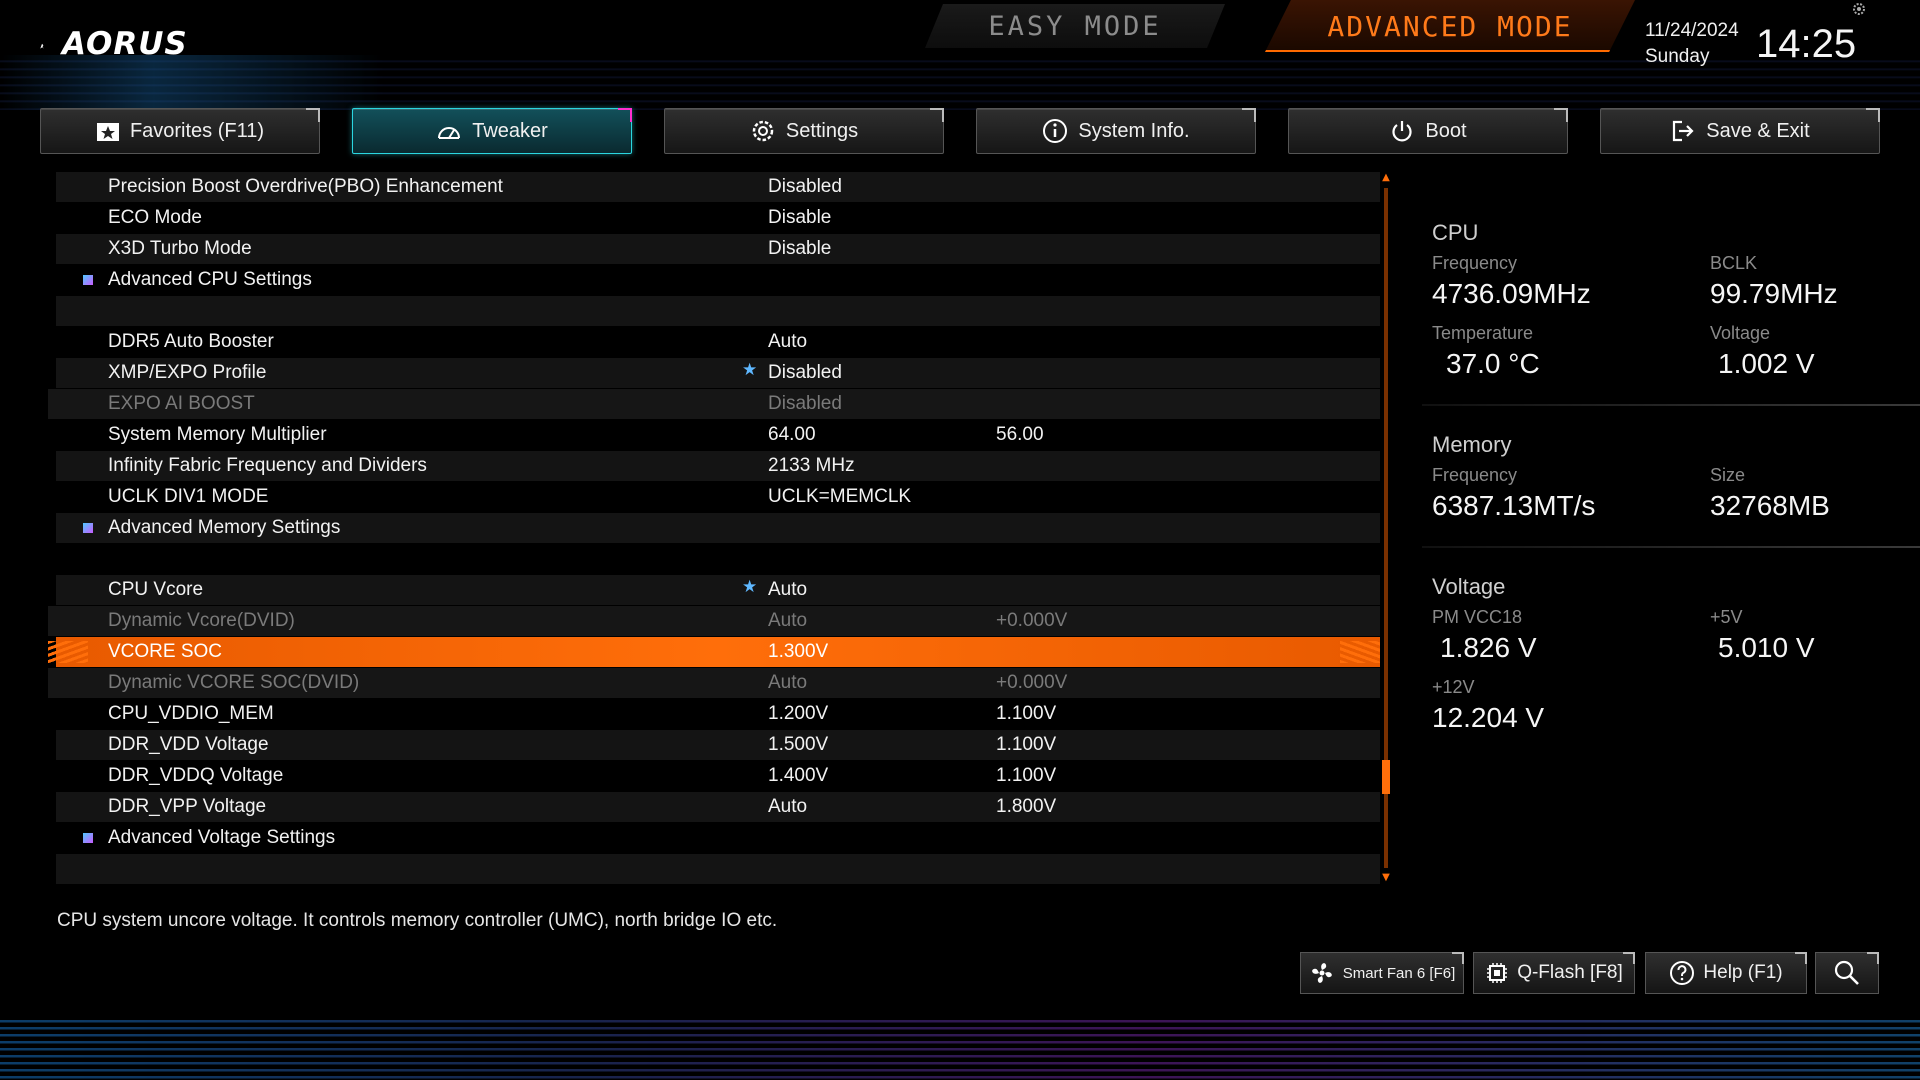  Describe the element at coordinates (449, 133) in the screenshot. I see `gauge-icon` at that location.